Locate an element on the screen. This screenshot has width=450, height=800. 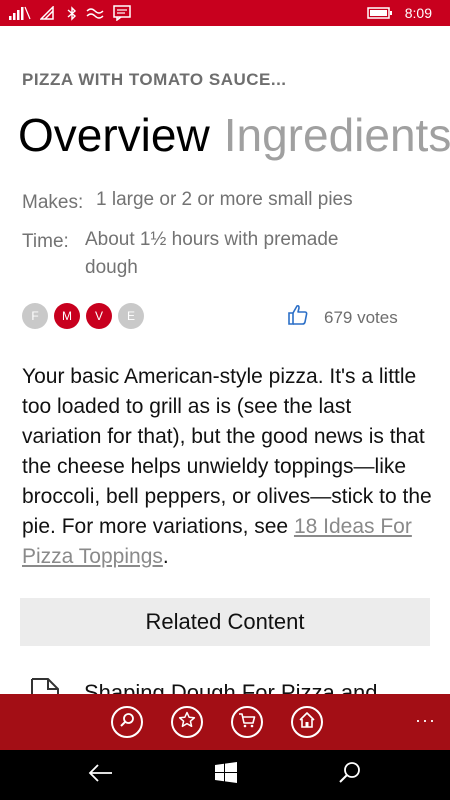
more-options-button: ··· is located at coordinates (425, 720).